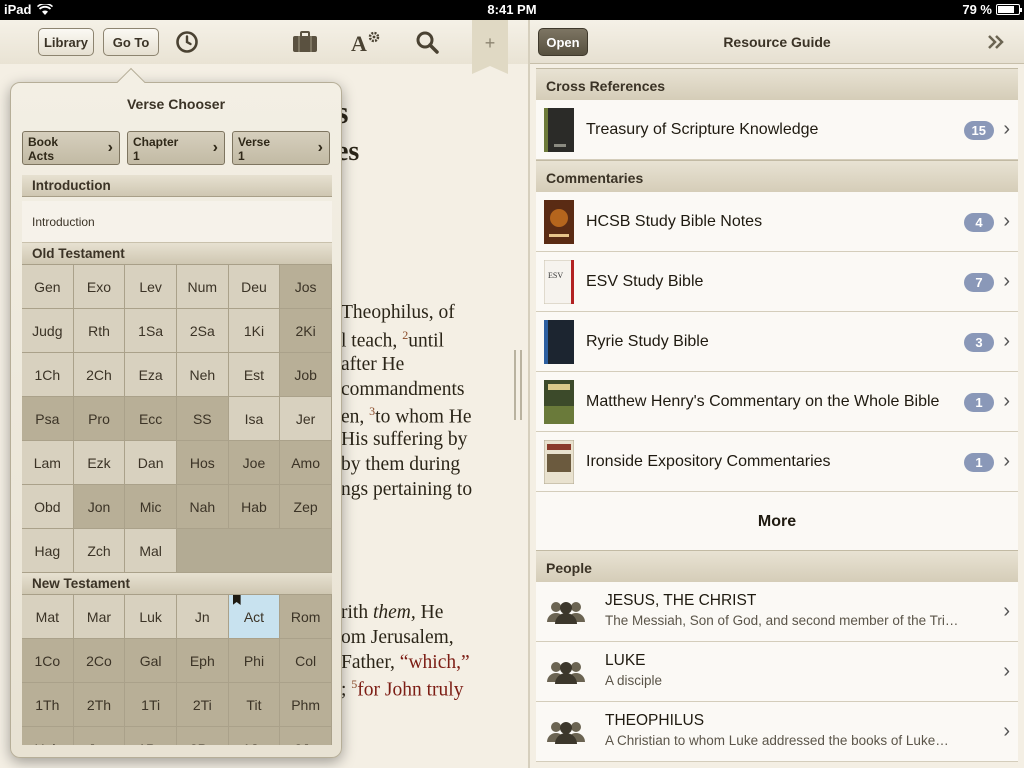  What do you see at coordinates (977, 9) in the screenshot?
I see `battery-percent: 79 %` at bounding box center [977, 9].